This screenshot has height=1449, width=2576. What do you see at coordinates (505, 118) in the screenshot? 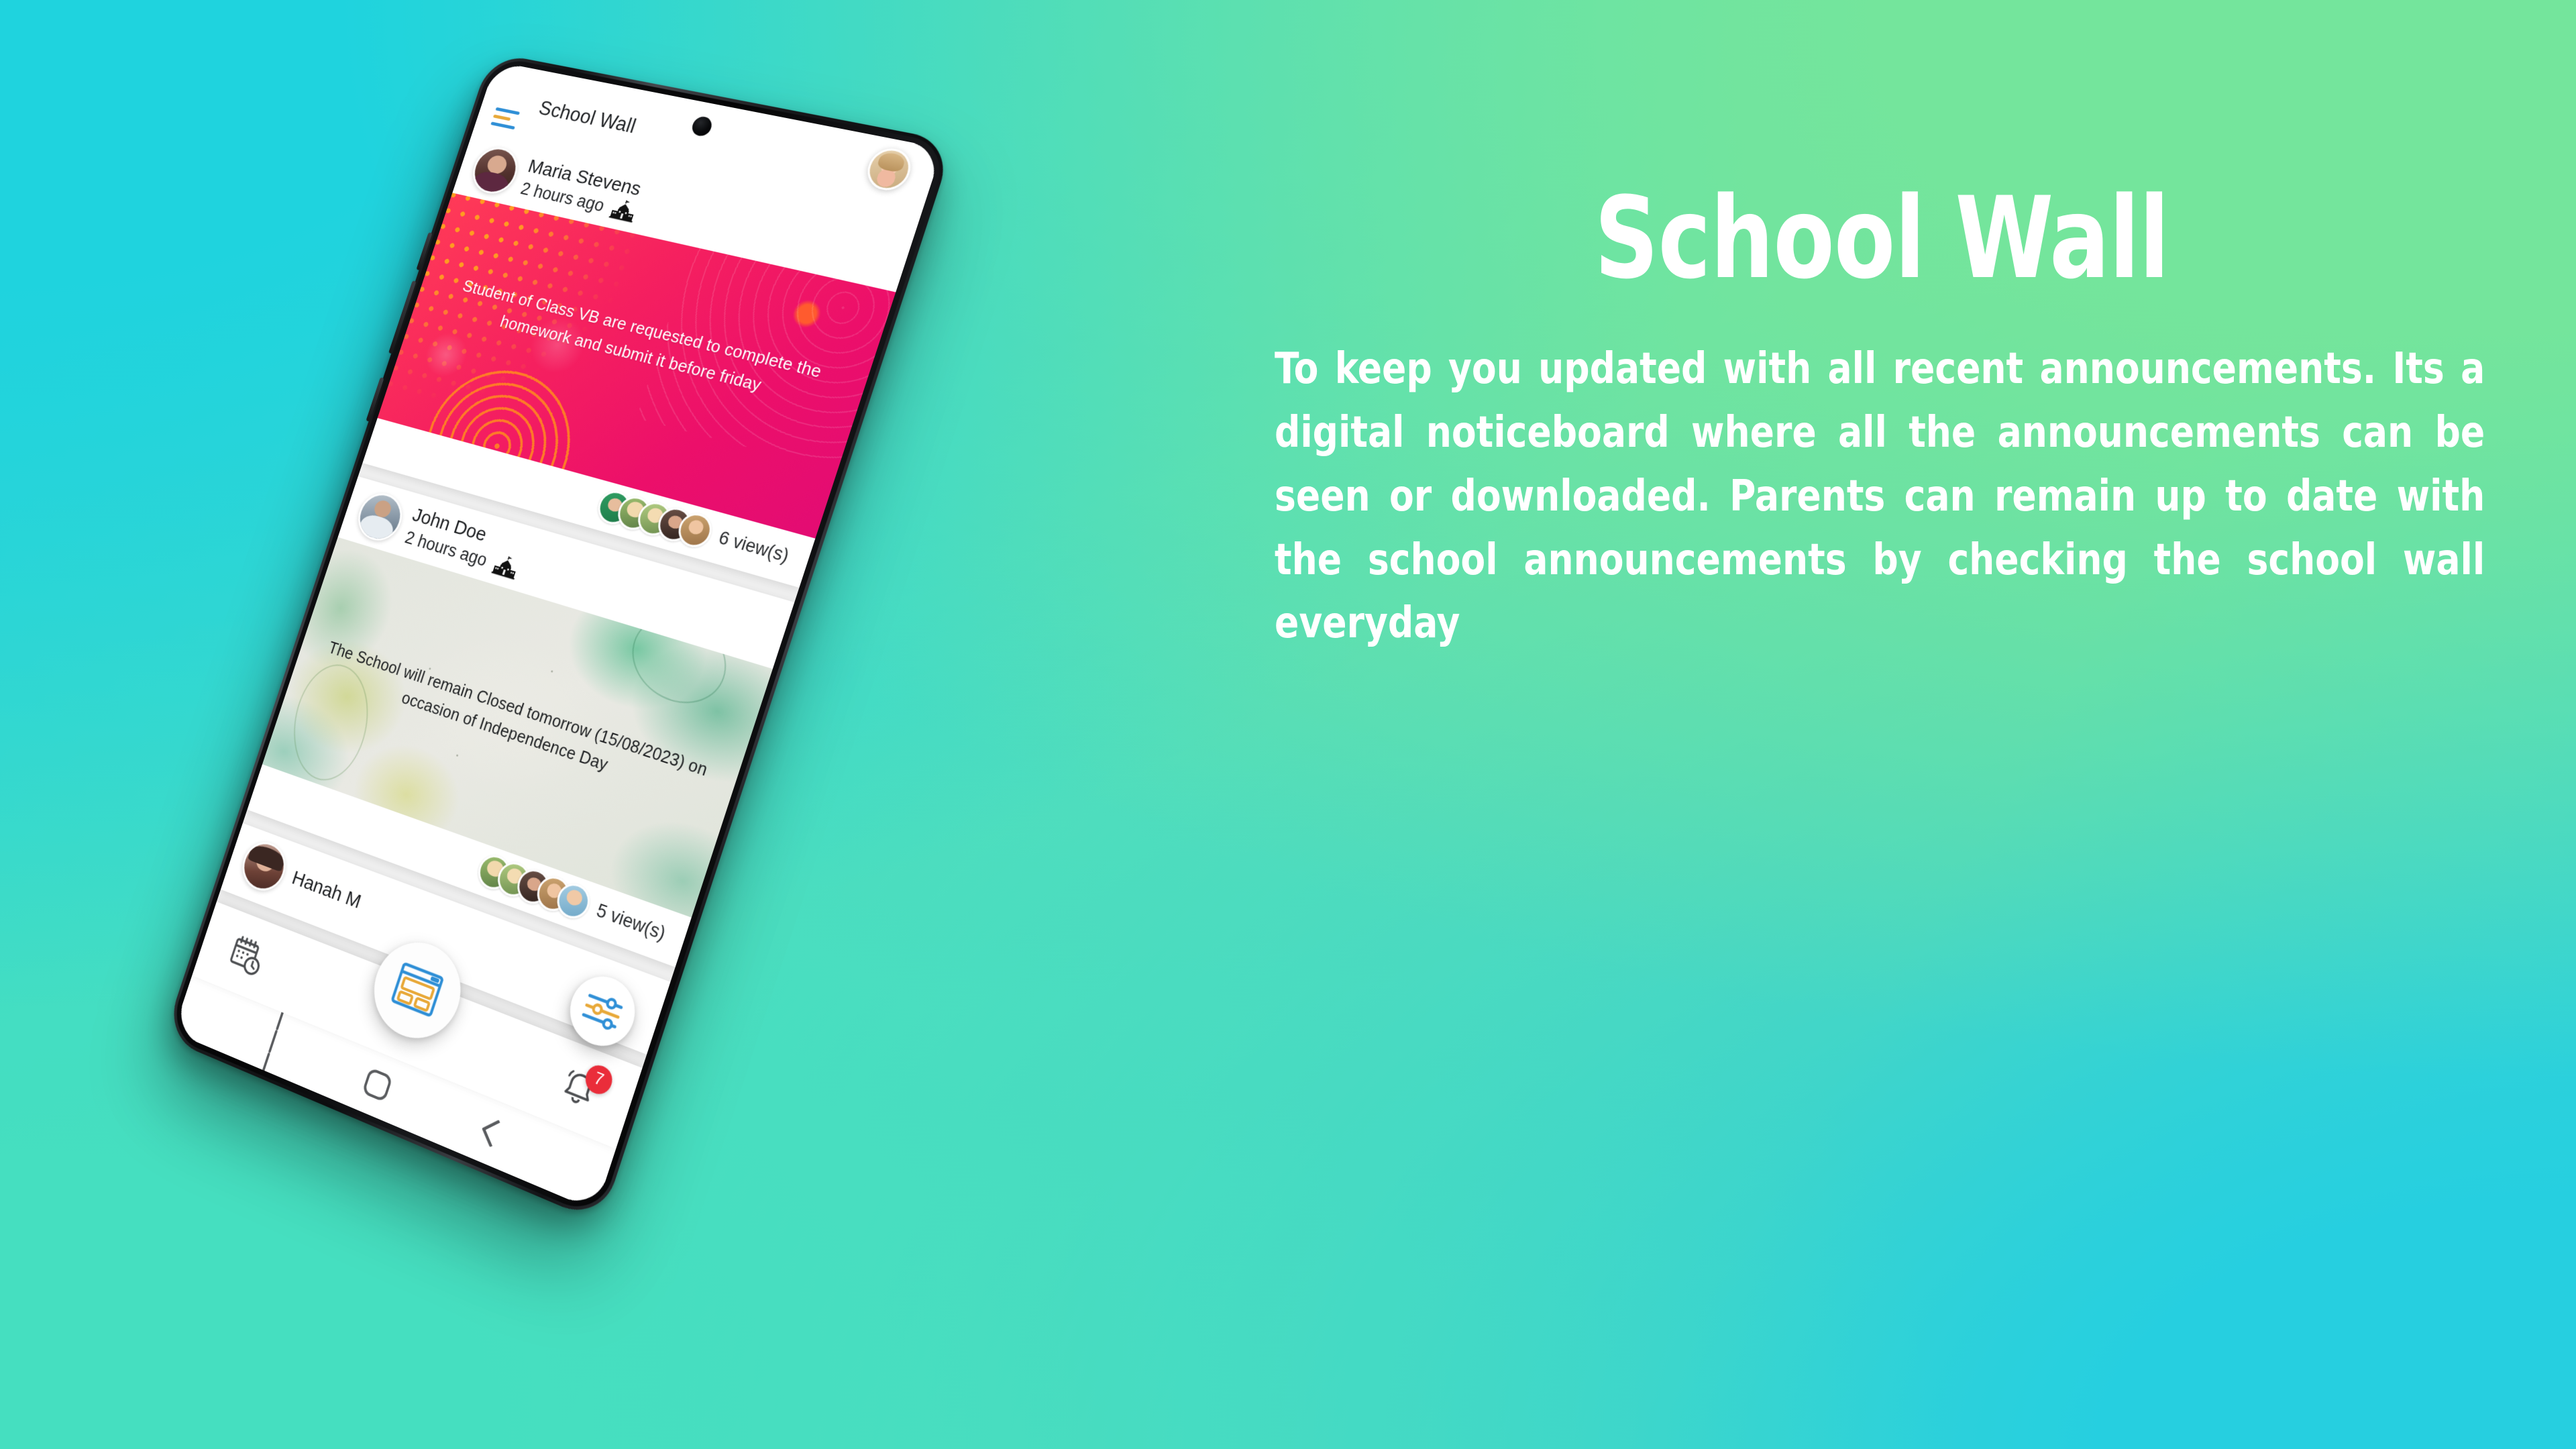
I see `hamburger-menu-icon` at bounding box center [505, 118].